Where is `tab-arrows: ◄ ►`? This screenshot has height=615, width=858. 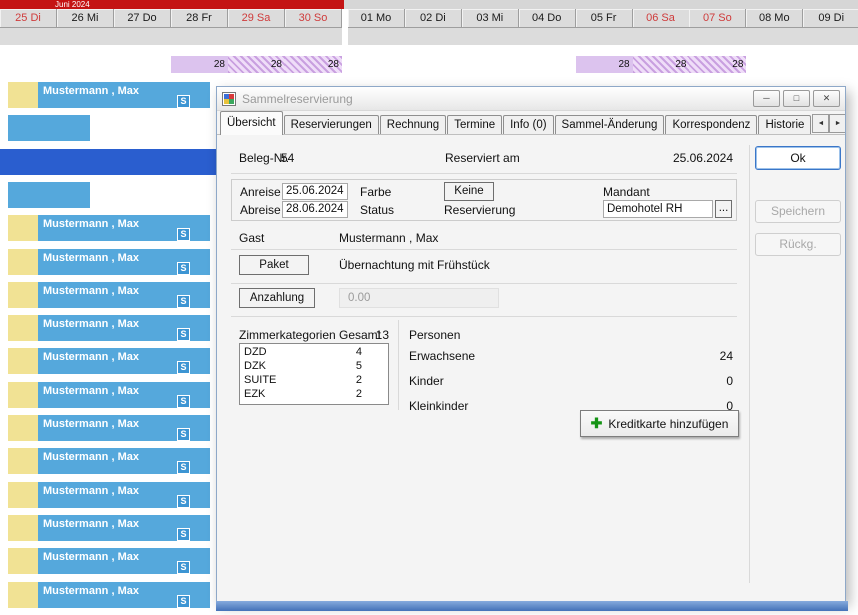
tab-arrows: ◄ ► is located at coordinates (828, 123).